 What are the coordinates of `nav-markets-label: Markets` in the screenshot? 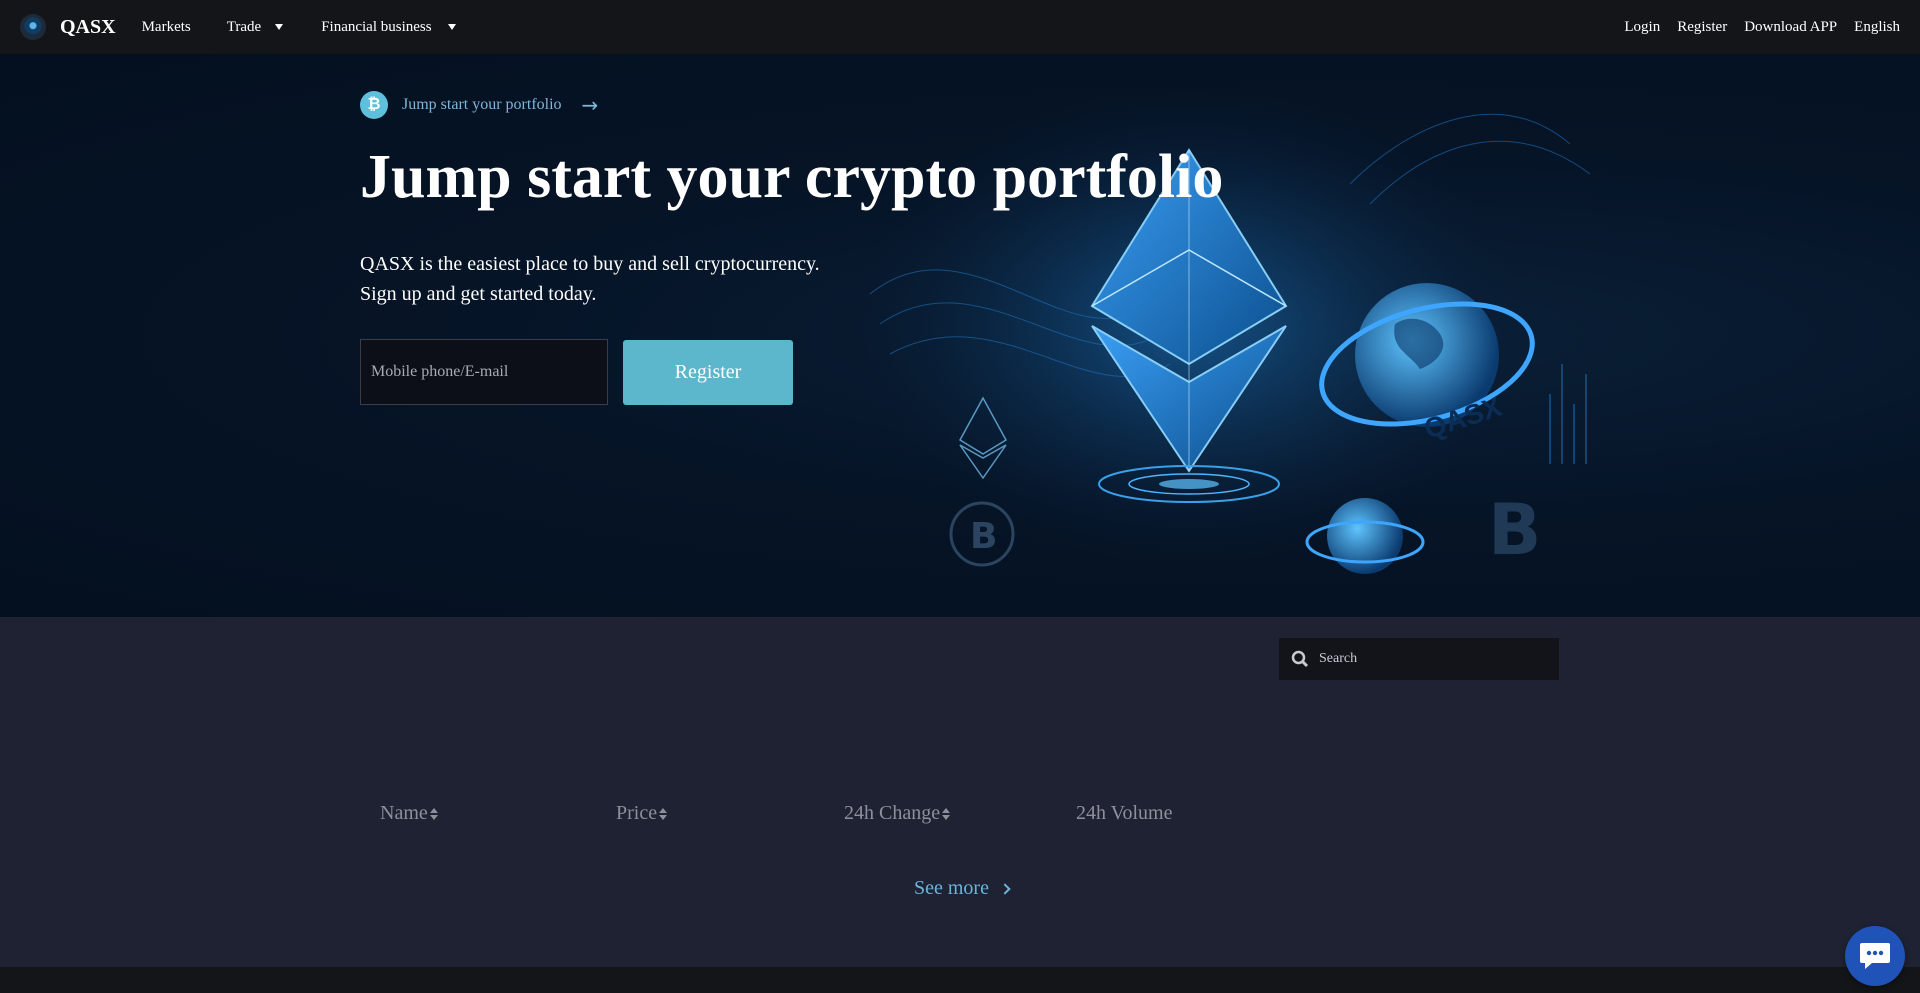 It's located at (166, 26).